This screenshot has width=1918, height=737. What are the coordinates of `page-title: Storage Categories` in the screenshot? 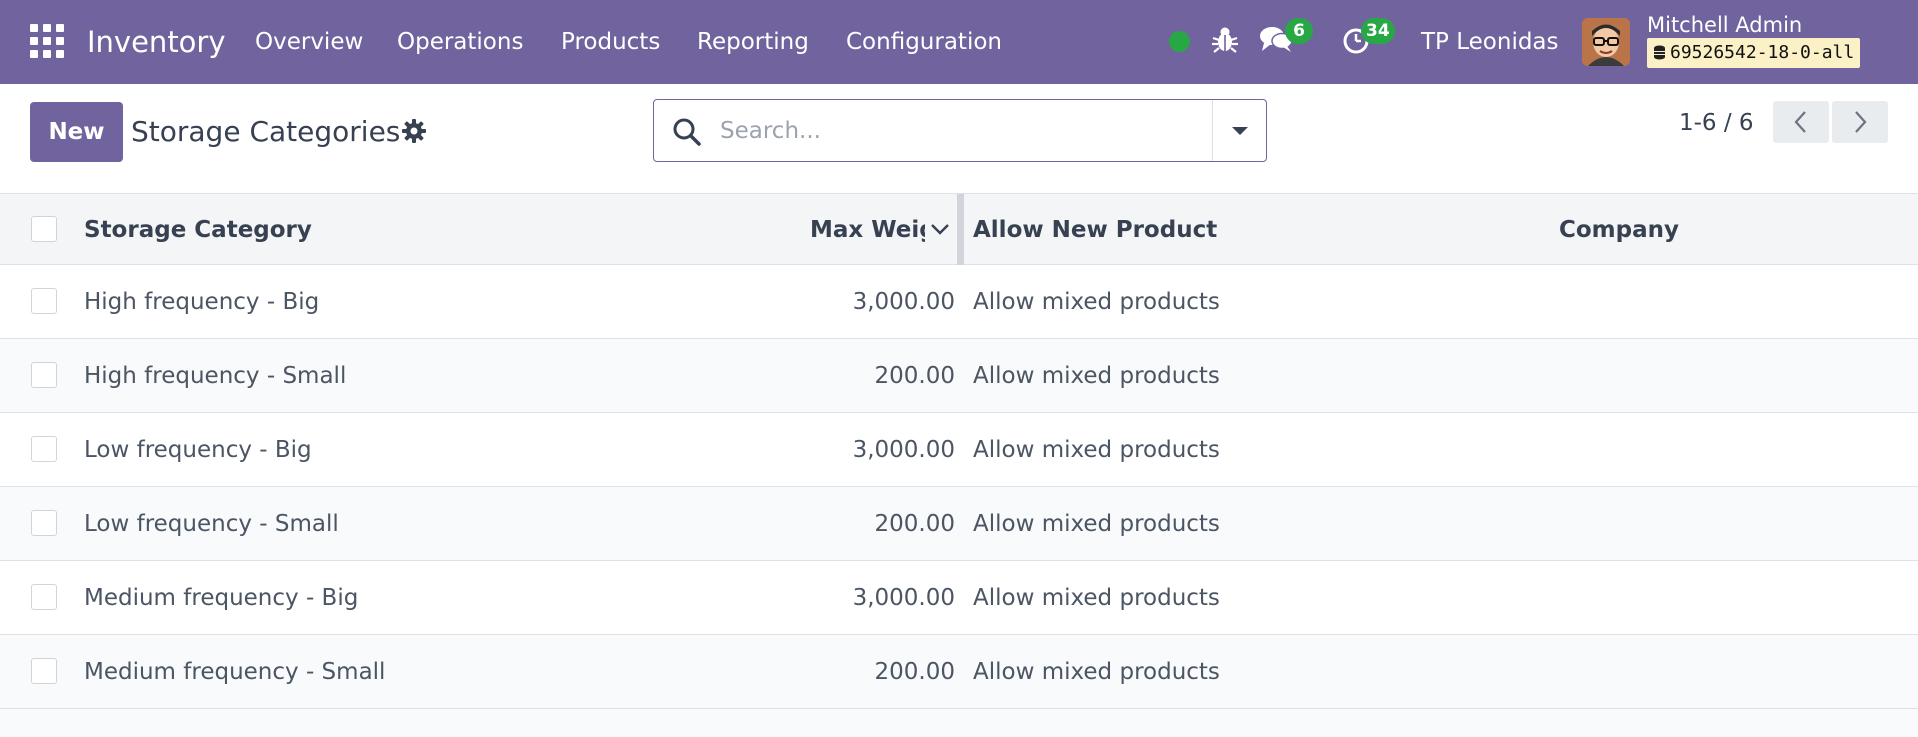 It's located at (266, 131).